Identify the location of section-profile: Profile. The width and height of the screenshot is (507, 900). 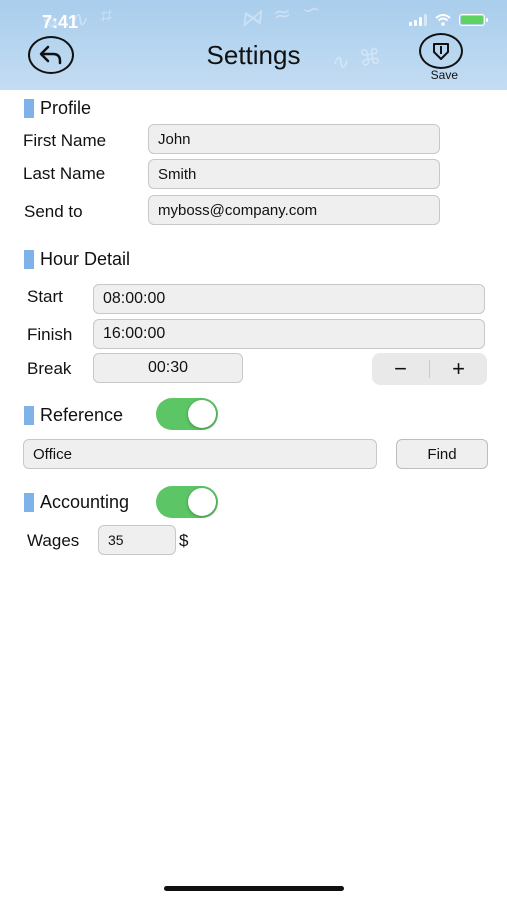
(57, 108).